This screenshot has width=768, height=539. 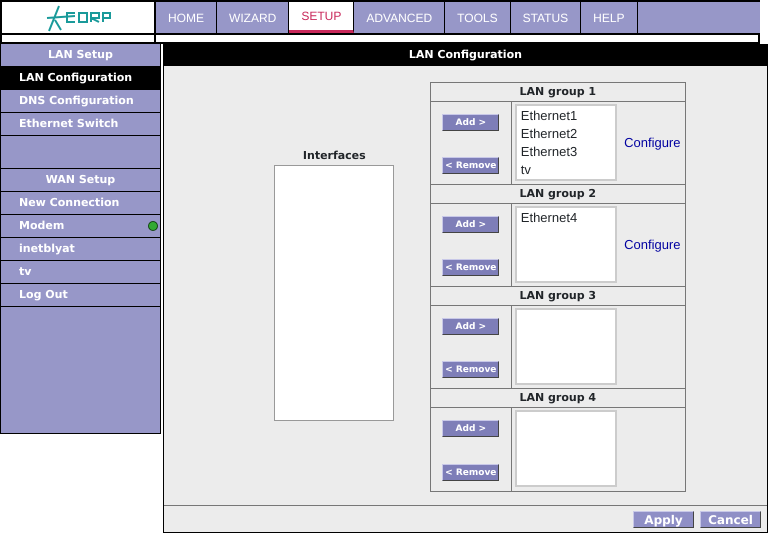 I want to click on member-list: Ethernet1 Ethernet2 Ethernet3 tv, so click(x=565, y=142).